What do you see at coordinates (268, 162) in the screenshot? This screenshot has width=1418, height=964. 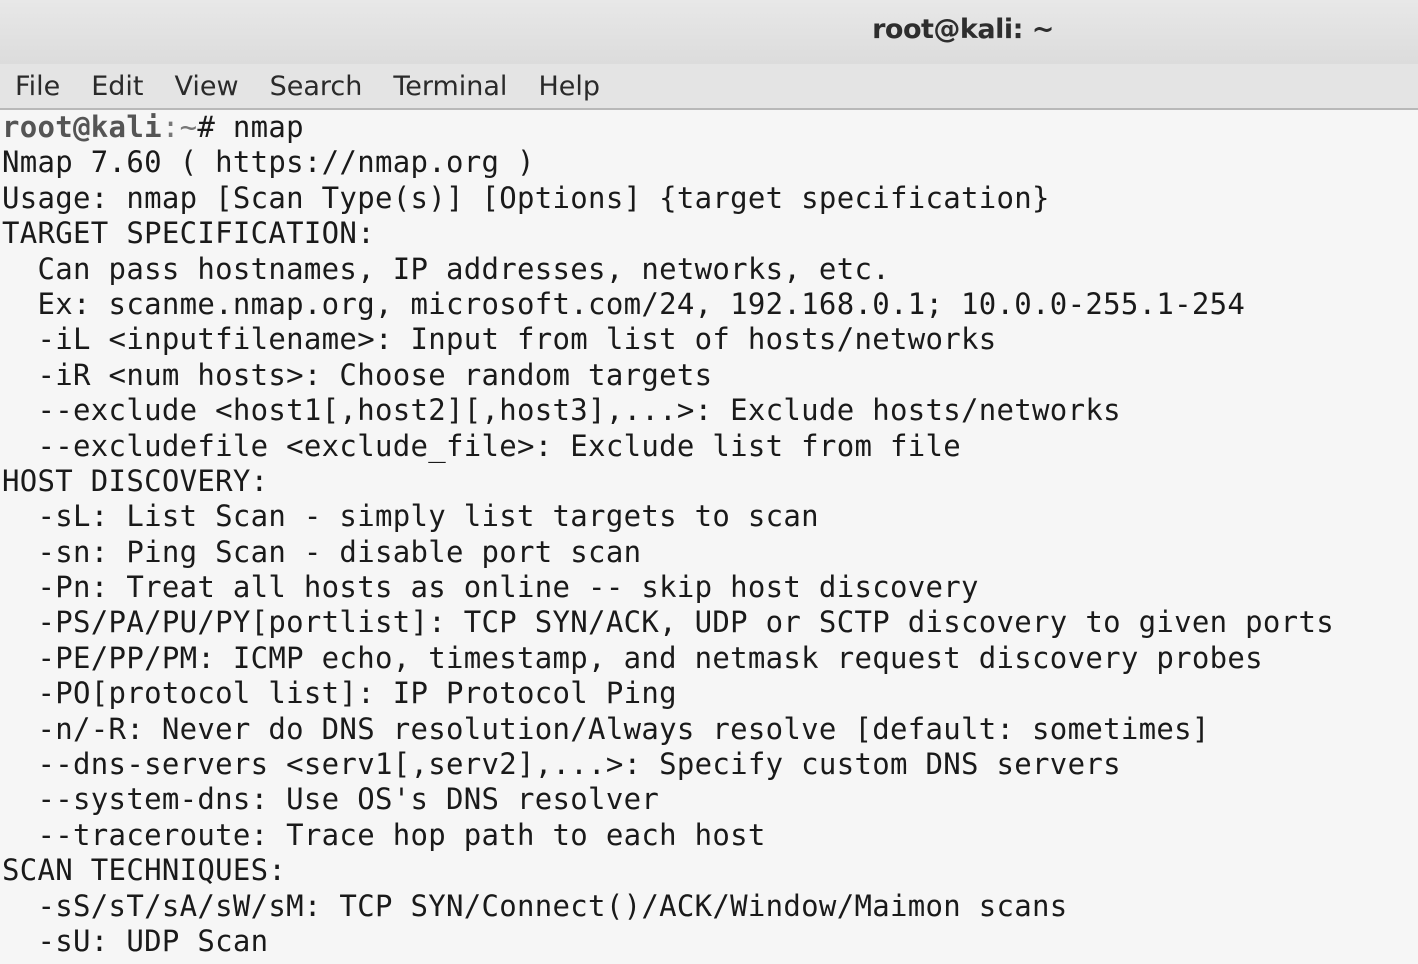 I see `output-line: Nmap 7.60 ( https://nmap.org )` at bounding box center [268, 162].